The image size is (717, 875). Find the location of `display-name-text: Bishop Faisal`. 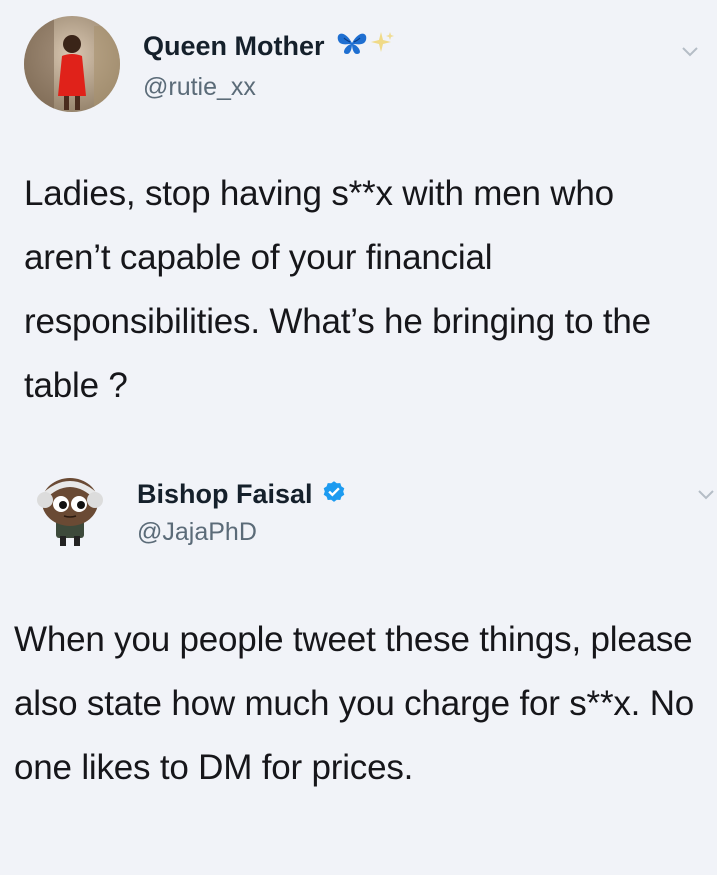

display-name-text: Bishop Faisal is located at coordinates (225, 494).